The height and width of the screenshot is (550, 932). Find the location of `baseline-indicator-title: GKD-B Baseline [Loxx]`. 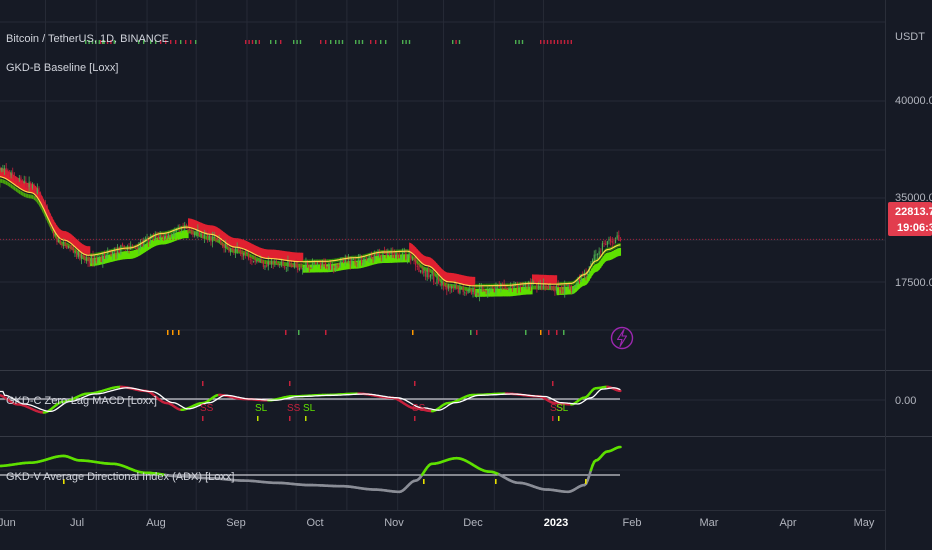

baseline-indicator-title: GKD-B Baseline [Loxx] is located at coordinates (62, 68).